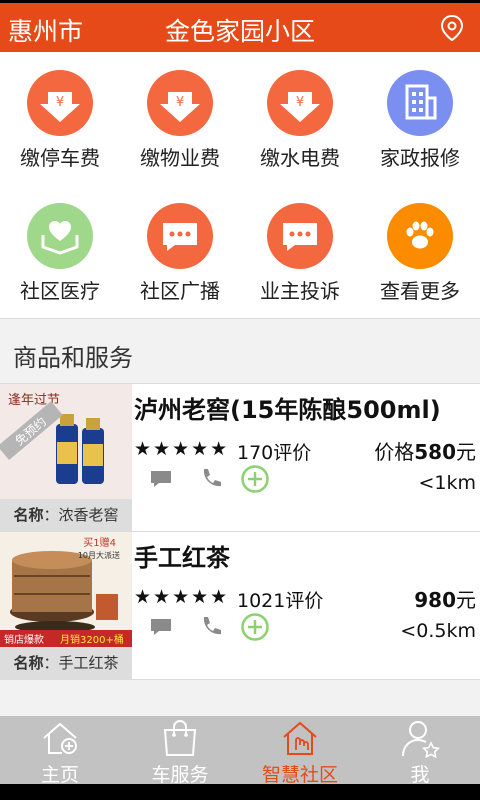 The height and width of the screenshot is (800, 480). I want to click on service-label: 查看更多, so click(420, 291).